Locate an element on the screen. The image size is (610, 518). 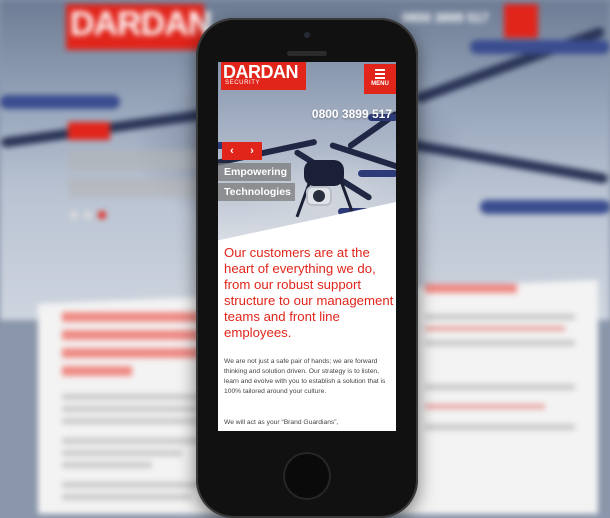
home-button is located at coordinates (307, 476).